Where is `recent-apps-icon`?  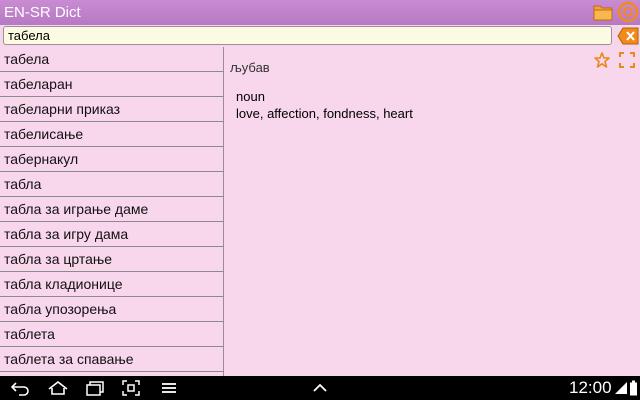
recent-apps-icon is located at coordinates (95, 388).